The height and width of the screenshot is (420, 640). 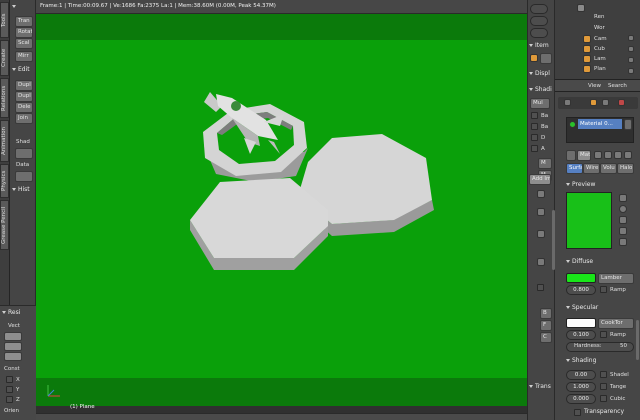 I want to click on manipulator-checkbox, so click(x=540, y=287).